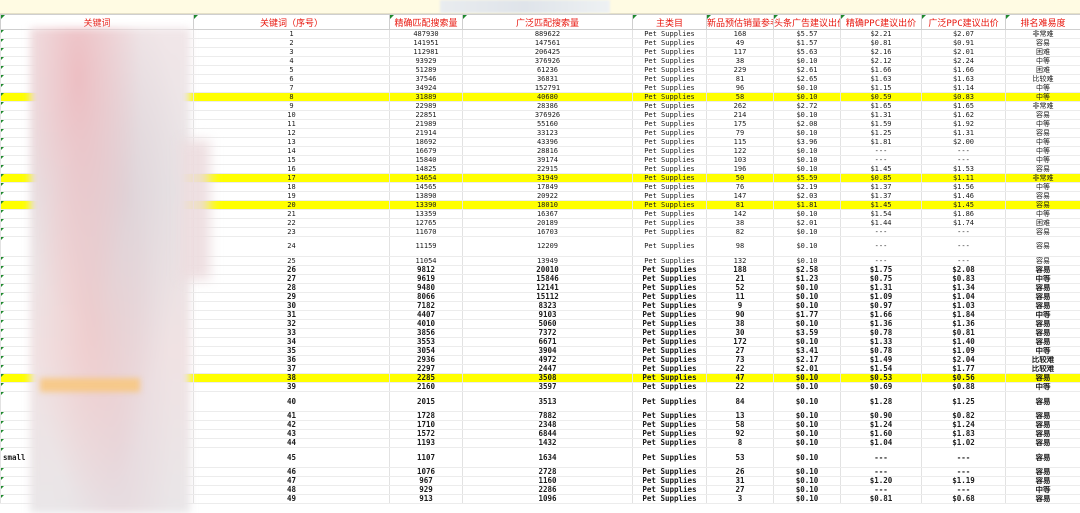 This screenshot has width=1080, height=513. What do you see at coordinates (740, 246) in the screenshot?
I see `cell-new: 98` at bounding box center [740, 246].